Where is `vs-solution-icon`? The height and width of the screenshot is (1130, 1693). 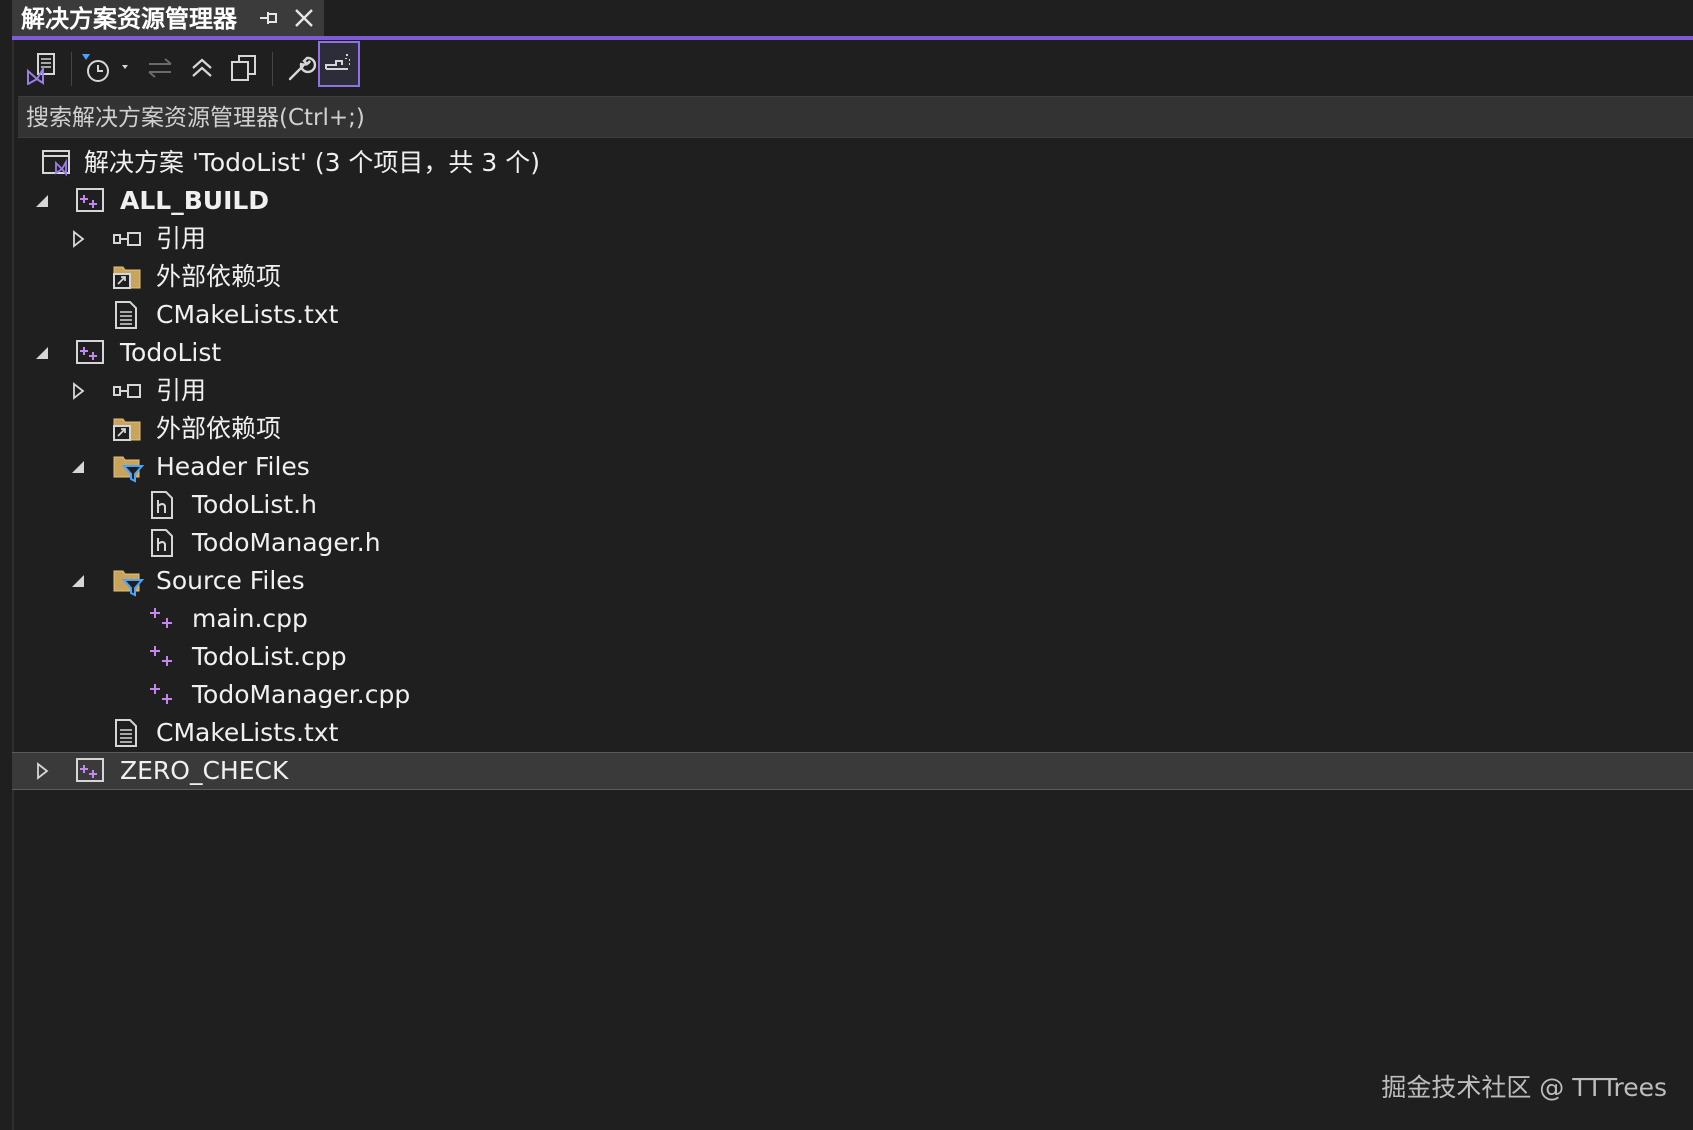
vs-solution-icon is located at coordinates (41, 69).